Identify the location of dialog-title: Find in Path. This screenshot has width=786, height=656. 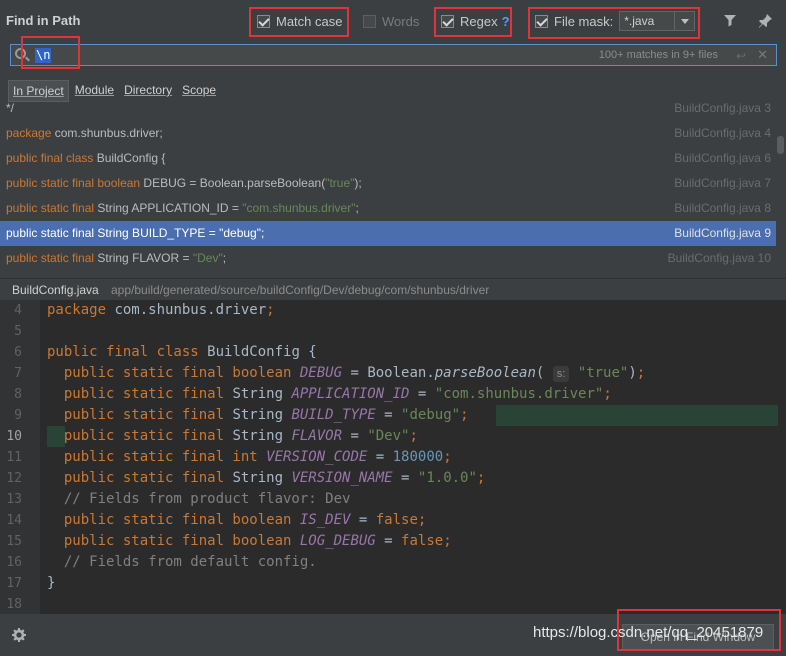
(43, 20).